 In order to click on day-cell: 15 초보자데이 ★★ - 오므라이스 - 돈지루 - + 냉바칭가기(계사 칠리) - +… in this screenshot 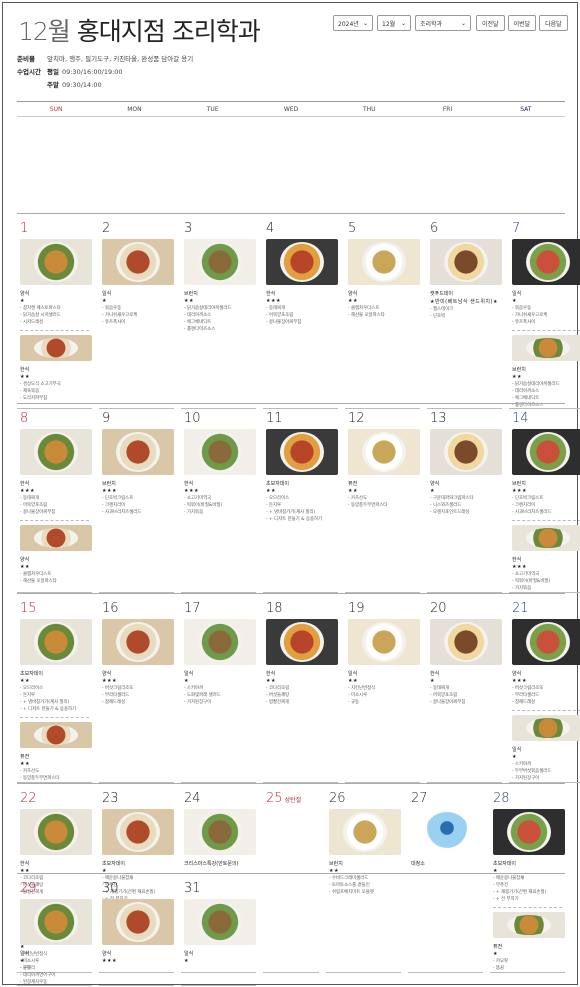, I will do `click(54, 688)`.